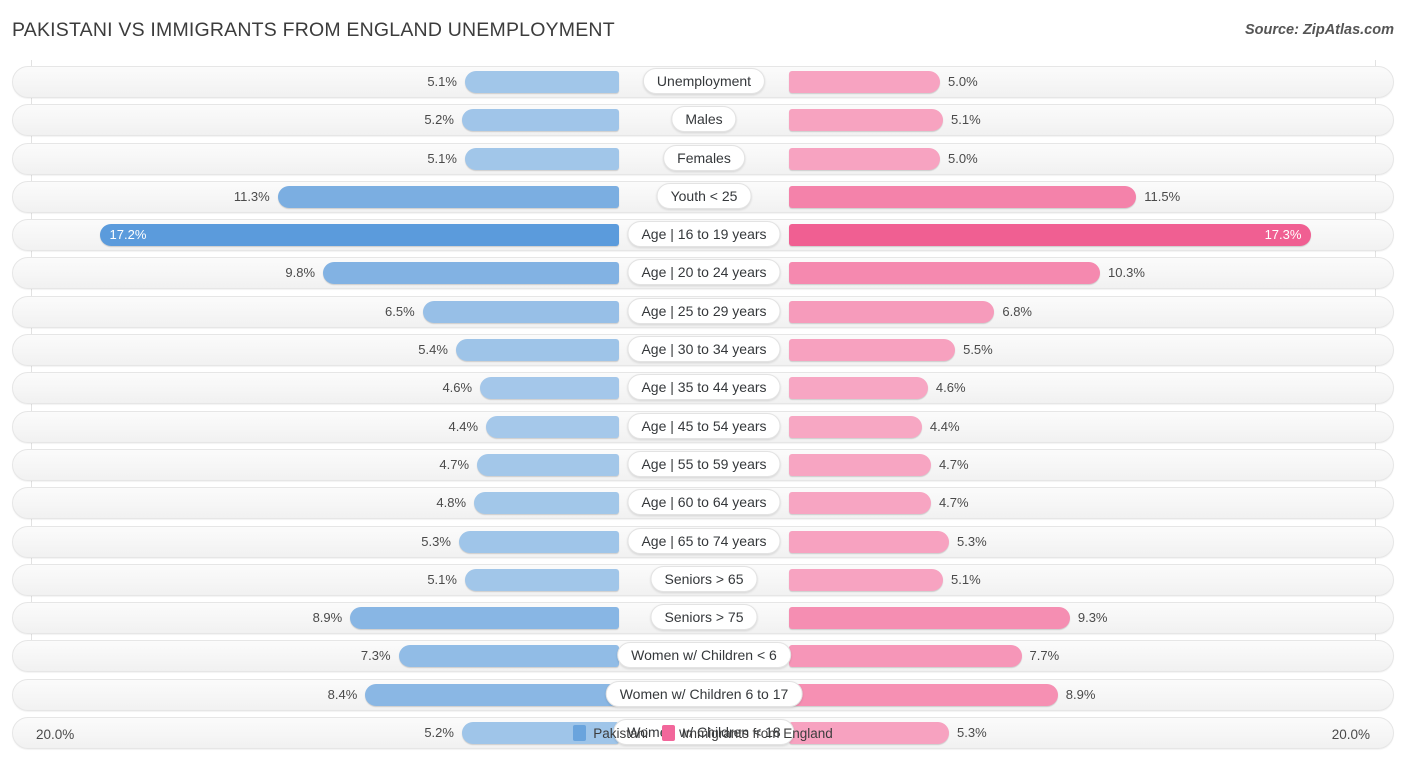  What do you see at coordinates (1044, 656) in the screenshot?
I see `value-label-immigrants-from-england: 7.7%` at bounding box center [1044, 656].